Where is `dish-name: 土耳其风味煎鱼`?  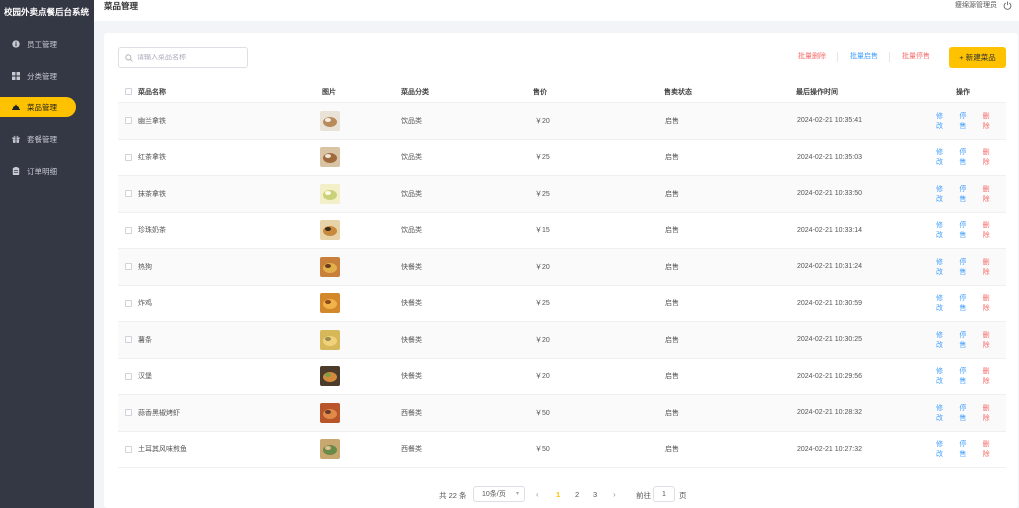
dish-name: 土耳其风味煎鱼 is located at coordinates (162, 450).